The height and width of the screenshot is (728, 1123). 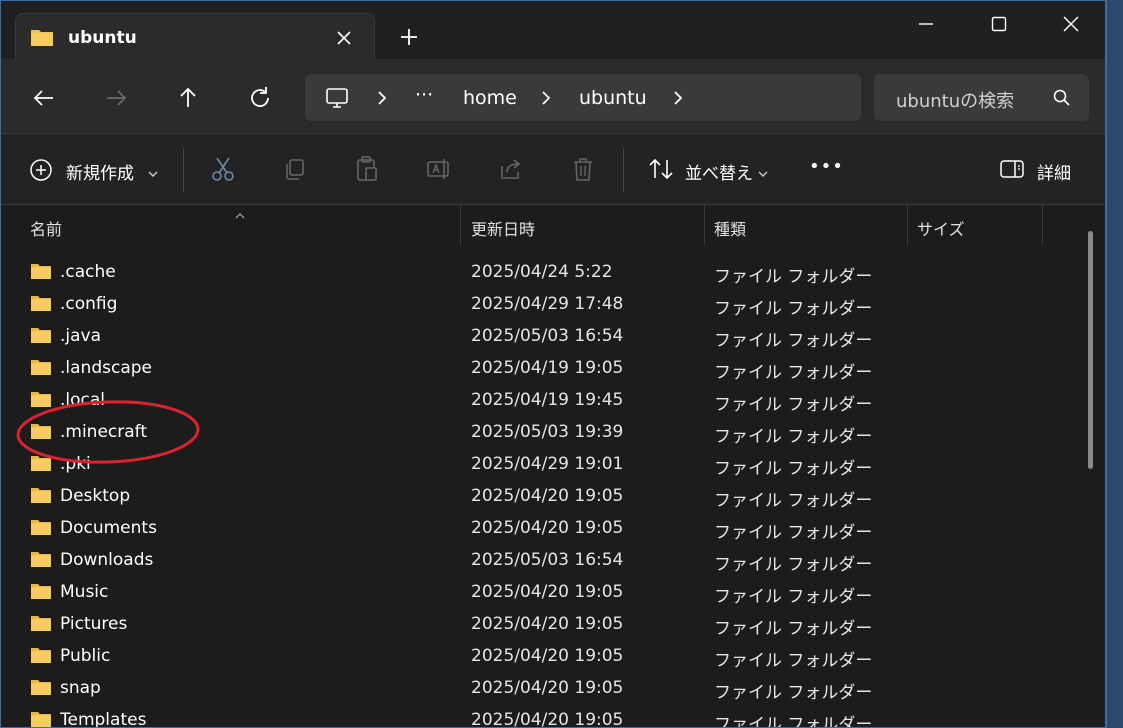 I want to click on file-date: 2025/05/03 16:54, so click(x=547, y=336).